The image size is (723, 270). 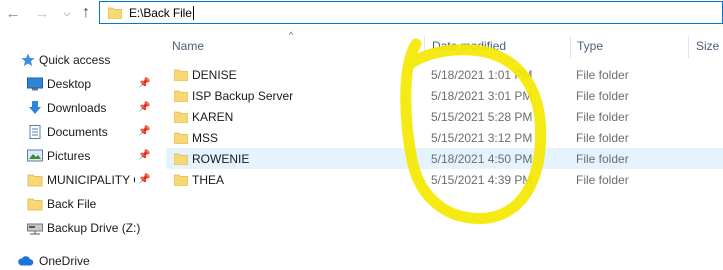 I want to click on desktop-icon, so click(x=35, y=84).